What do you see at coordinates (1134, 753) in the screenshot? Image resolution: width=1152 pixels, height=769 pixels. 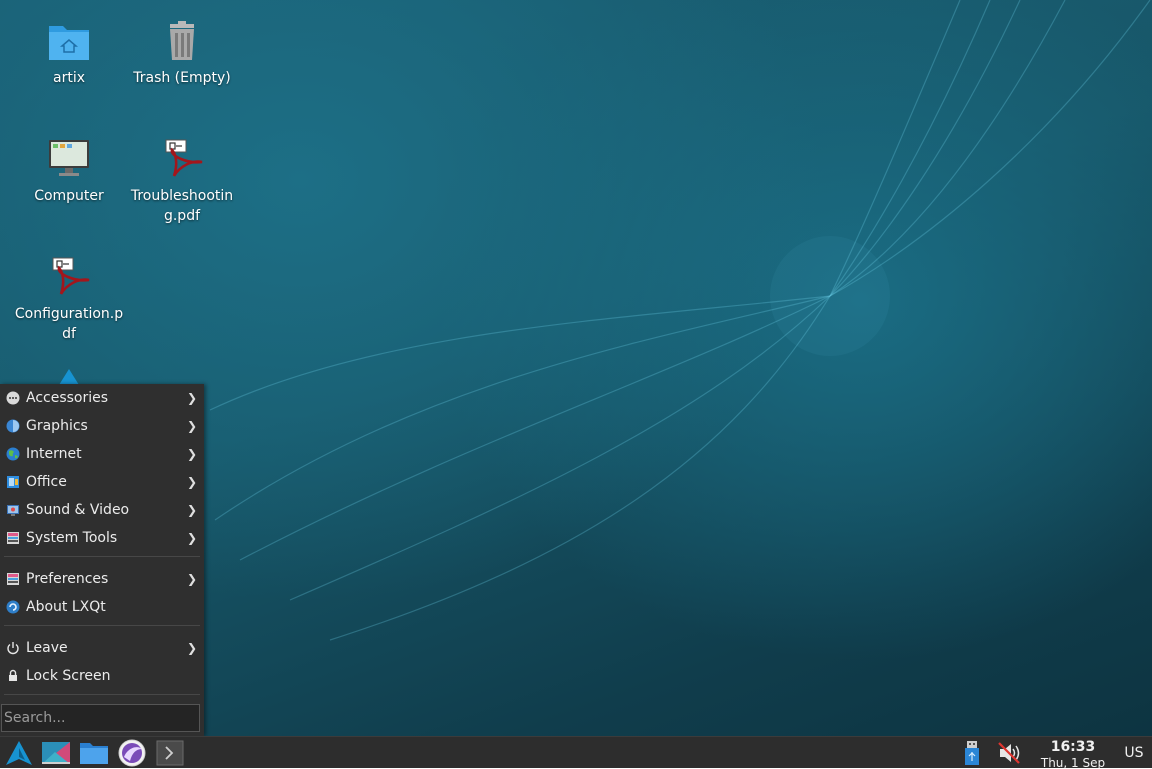 I see `keyboard-layout-indicator: US` at bounding box center [1134, 753].